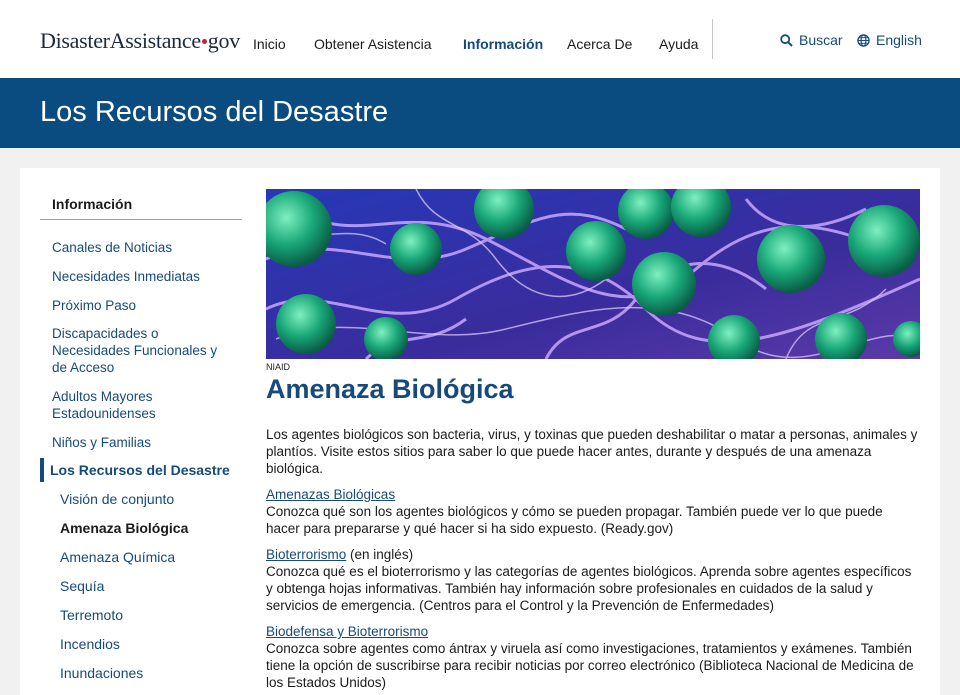  Describe the element at coordinates (678, 44) in the screenshot. I see `nav-ayuda: Ayuda` at that location.